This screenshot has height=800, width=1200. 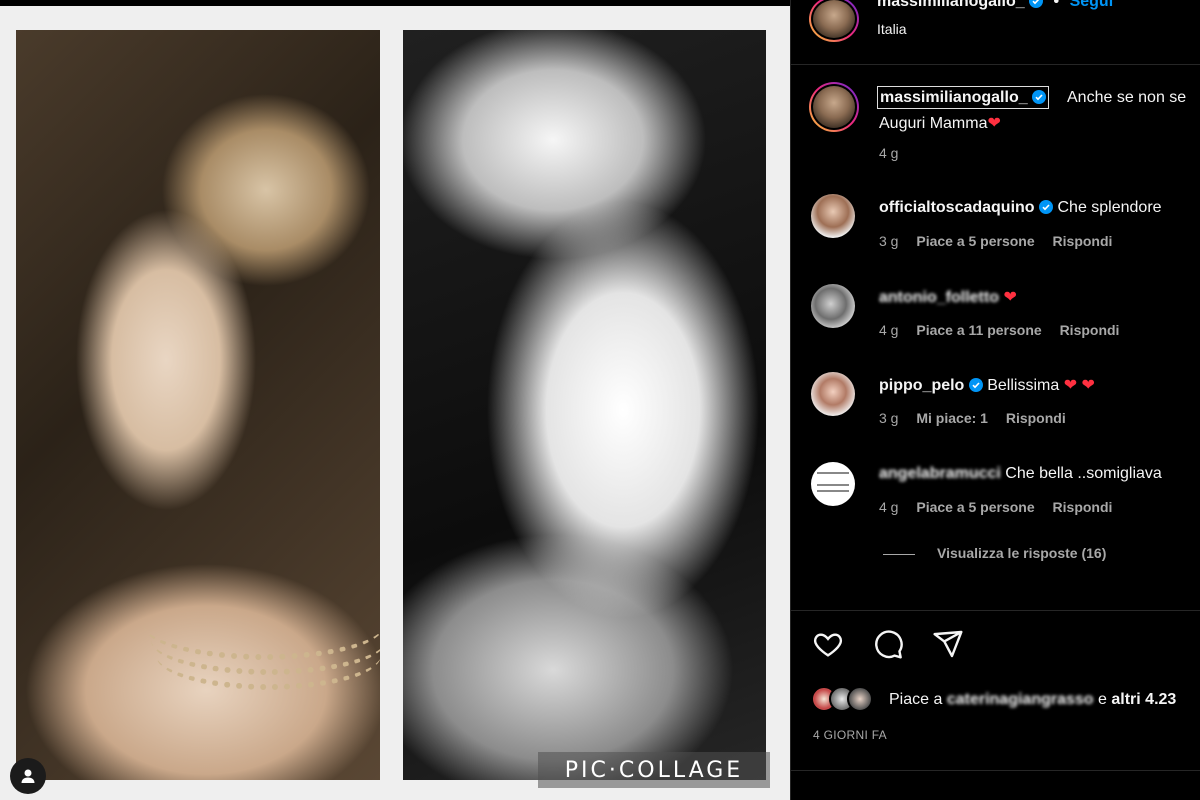 What do you see at coordinates (994, 553) in the screenshot?
I see `view-replies-button: Visualizza le risposte (16)` at bounding box center [994, 553].